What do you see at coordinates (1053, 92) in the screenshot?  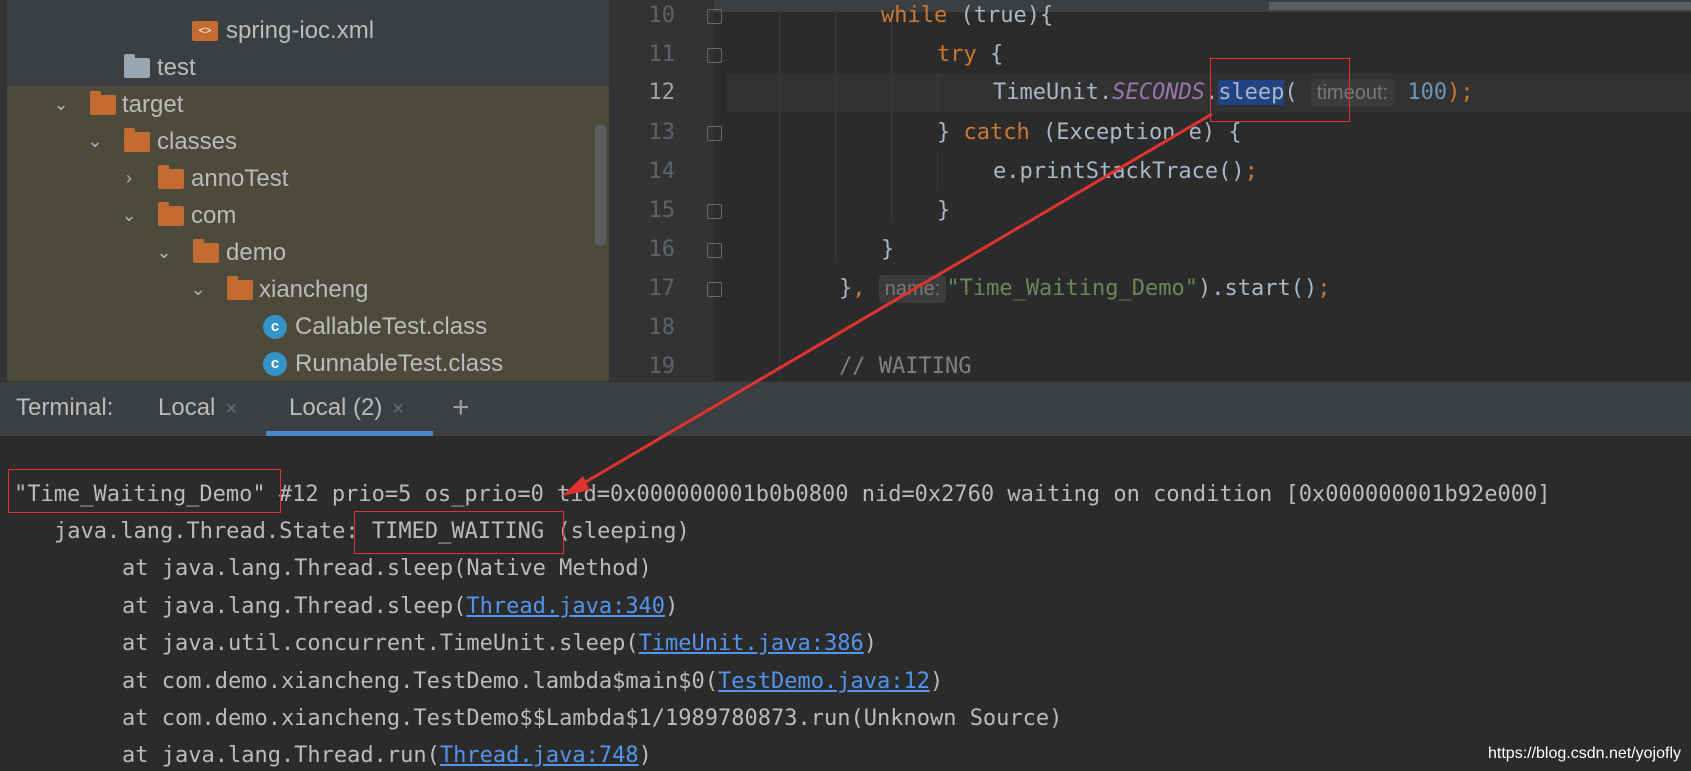 I see `code-token: TimeUnit.` at bounding box center [1053, 92].